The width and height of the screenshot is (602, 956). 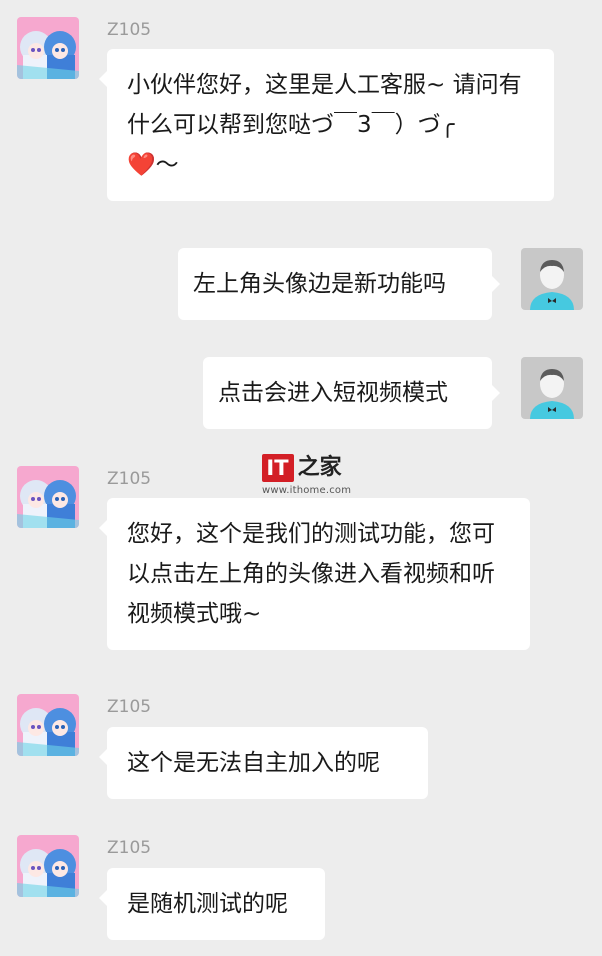 What do you see at coordinates (311, 574) in the screenshot?
I see `message-text: 您好，这个是我们的测试功能，您可以点击左上角的头像进入看视频和听视频模式哦~` at bounding box center [311, 574].